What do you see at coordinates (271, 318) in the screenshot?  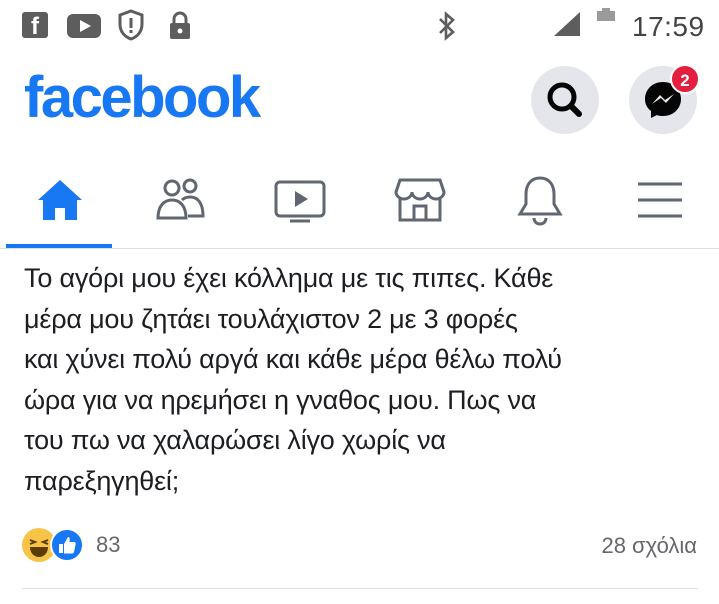 I see `post-line: μέρα μου ζητάει τουλάχιστον 2 με 3 φορές` at bounding box center [271, 318].